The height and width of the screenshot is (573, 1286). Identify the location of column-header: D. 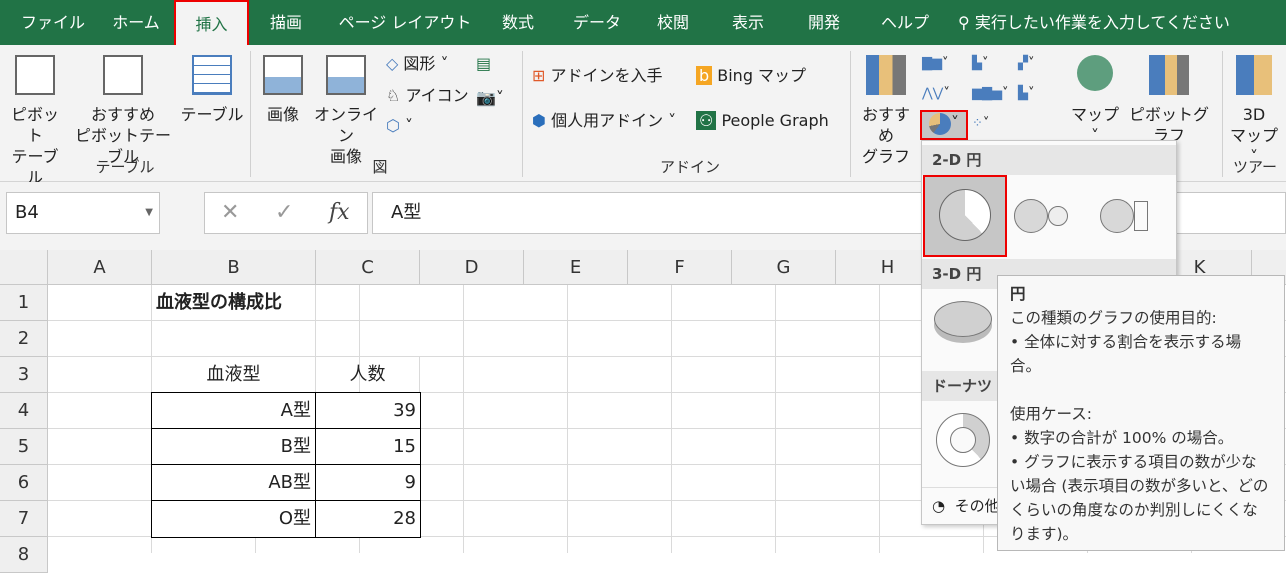
(472, 267).